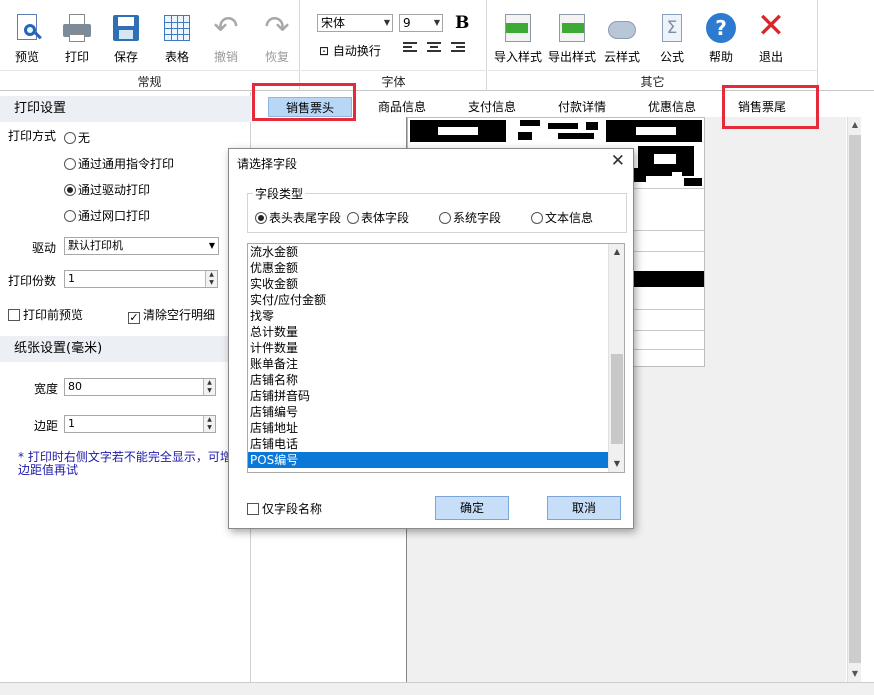 The width and height of the screenshot is (874, 695). Describe the element at coordinates (46, 389) in the screenshot. I see `width-label: 宽度` at that location.